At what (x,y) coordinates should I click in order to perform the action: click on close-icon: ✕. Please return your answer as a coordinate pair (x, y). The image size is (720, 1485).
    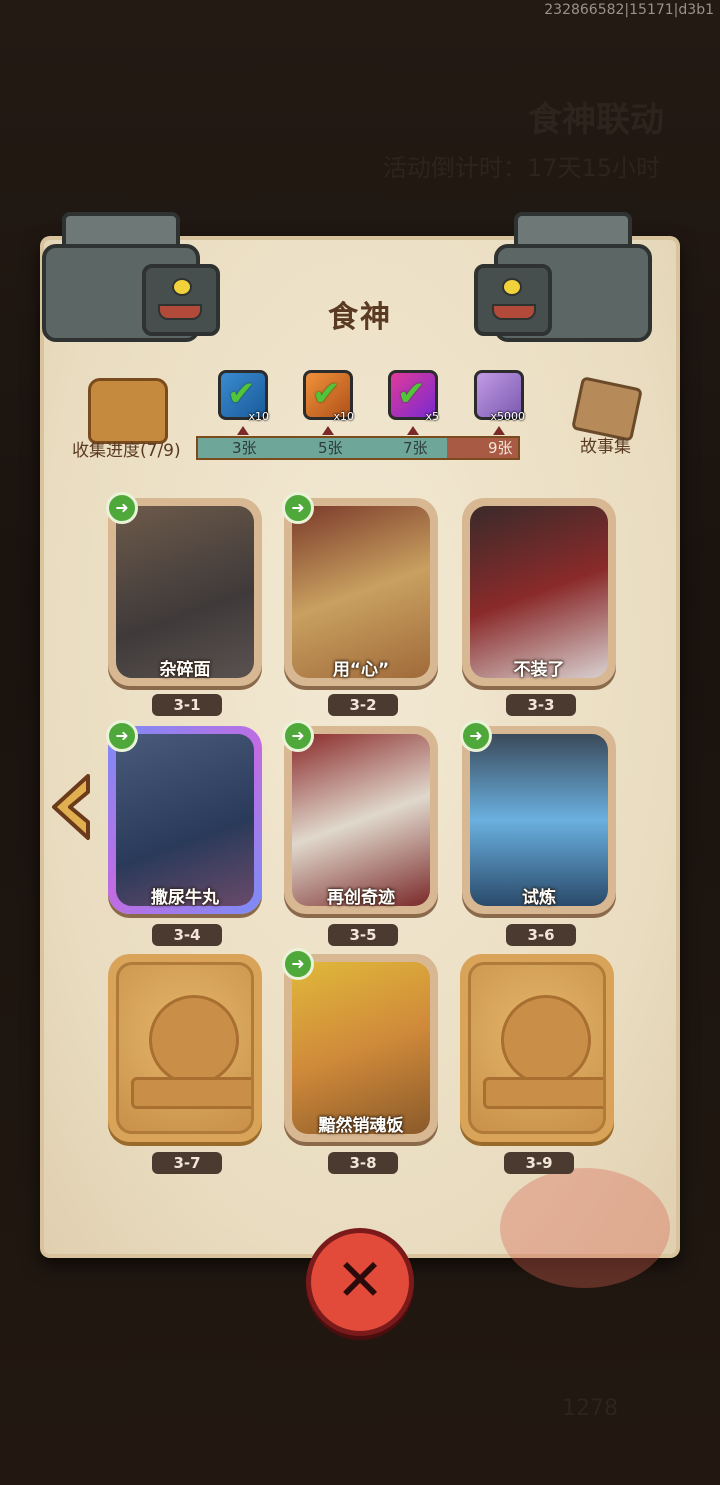
    Looking at the image, I should click on (360, 1280).